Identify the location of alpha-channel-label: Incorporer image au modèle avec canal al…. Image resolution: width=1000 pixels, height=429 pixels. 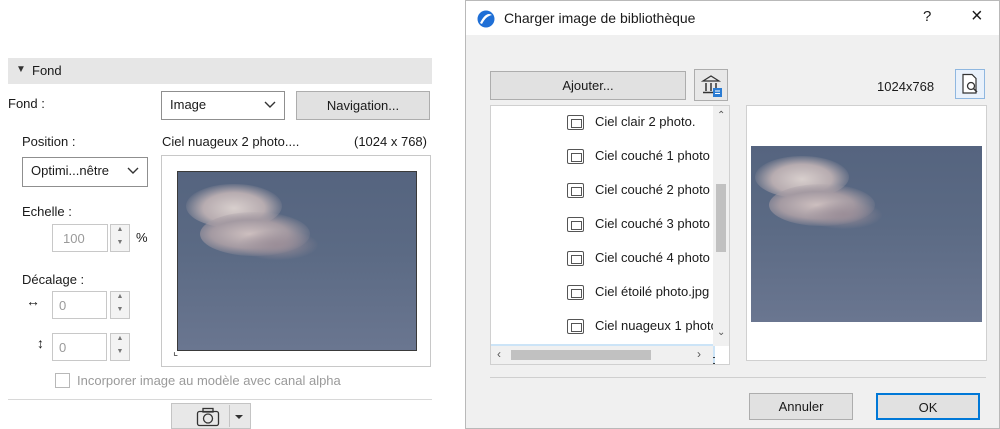
(209, 380).